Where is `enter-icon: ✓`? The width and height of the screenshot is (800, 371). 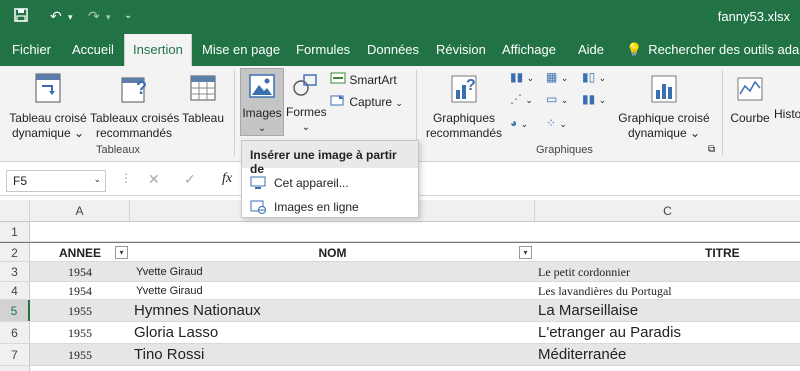 enter-icon: ✓ is located at coordinates (190, 179).